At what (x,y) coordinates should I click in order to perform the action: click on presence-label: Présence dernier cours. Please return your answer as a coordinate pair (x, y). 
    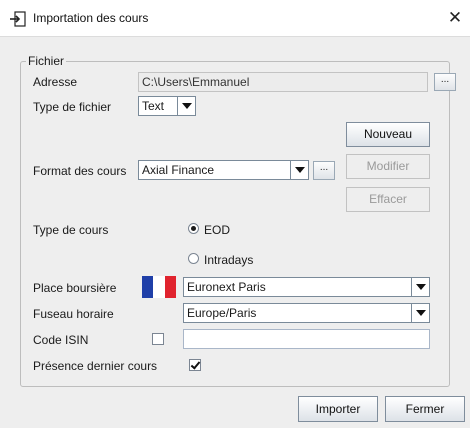
    Looking at the image, I should click on (95, 366).